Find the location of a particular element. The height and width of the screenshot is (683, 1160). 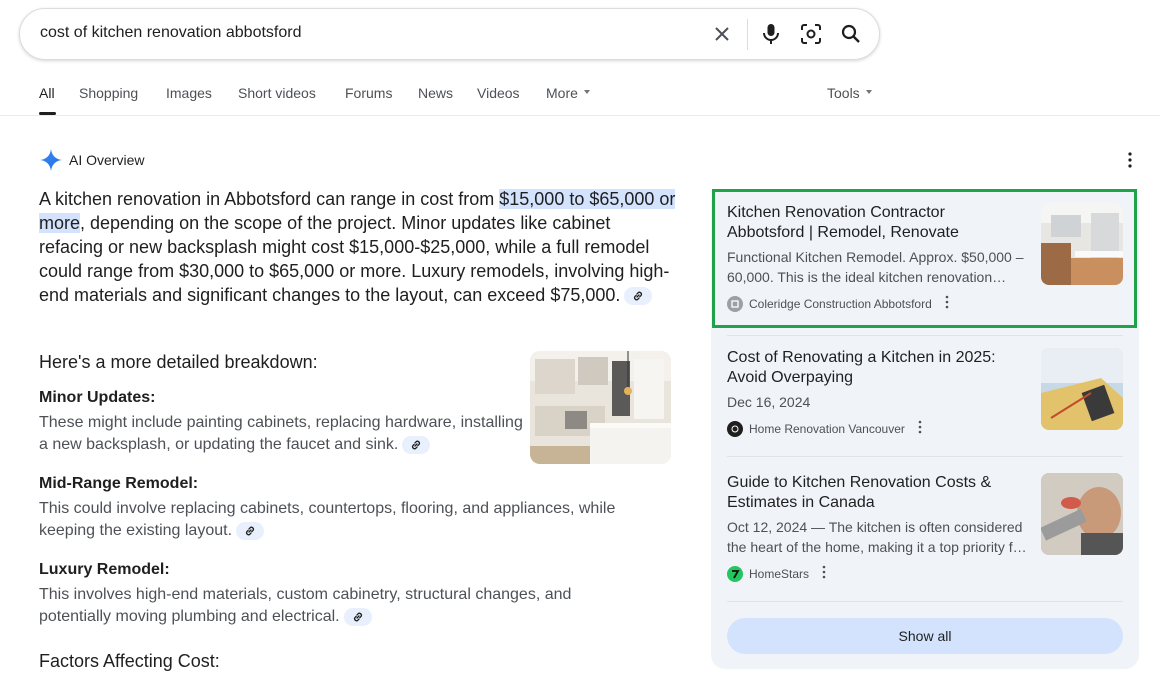

site-name: HomeStars is located at coordinates (779, 573).